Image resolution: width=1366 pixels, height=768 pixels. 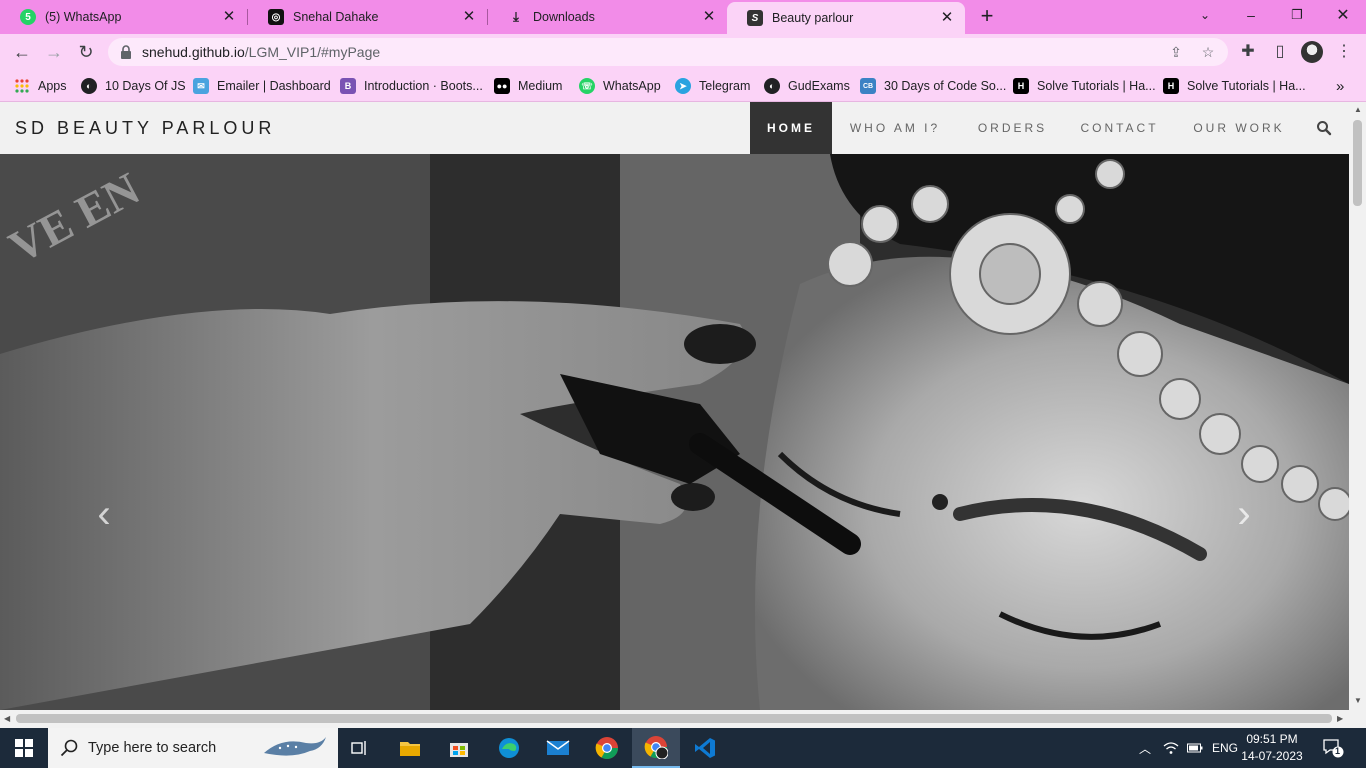 What do you see at coordinates (22, 86) in the screenshot?
I see `apps-grid-icon` at bounding box center [22, 86].